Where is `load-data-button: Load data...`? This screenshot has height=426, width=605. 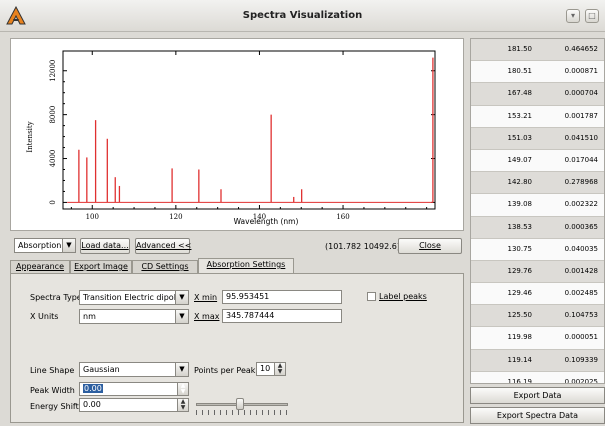 load-data-button: Load data... is located at coordinates (105, 246).